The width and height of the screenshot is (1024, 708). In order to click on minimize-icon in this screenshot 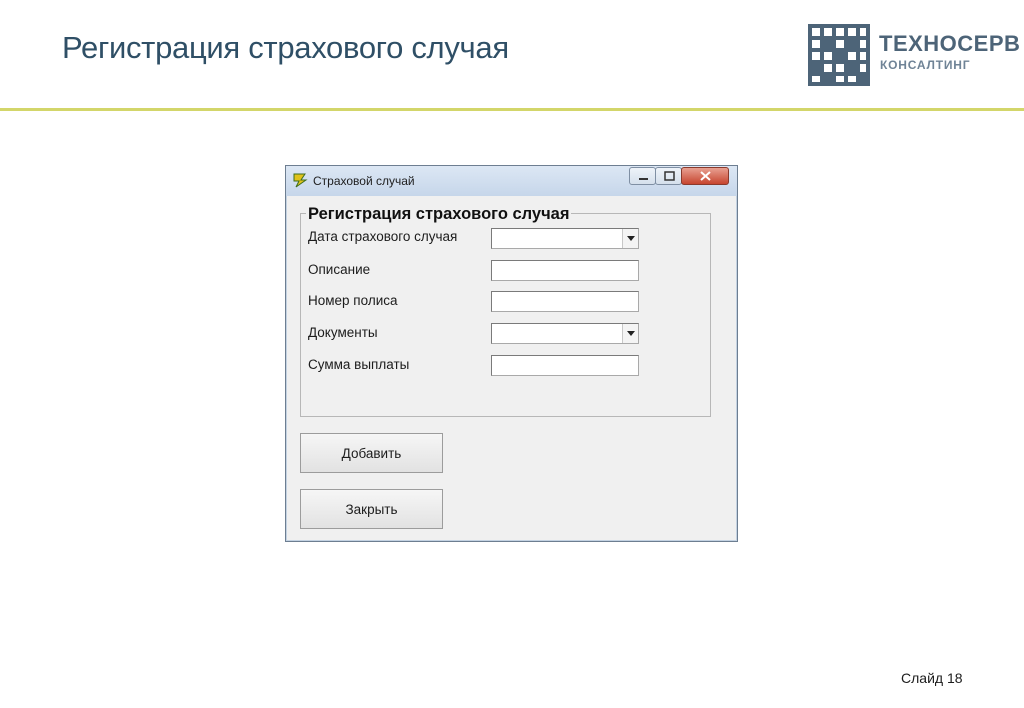, I will do `click(643, 179)`.